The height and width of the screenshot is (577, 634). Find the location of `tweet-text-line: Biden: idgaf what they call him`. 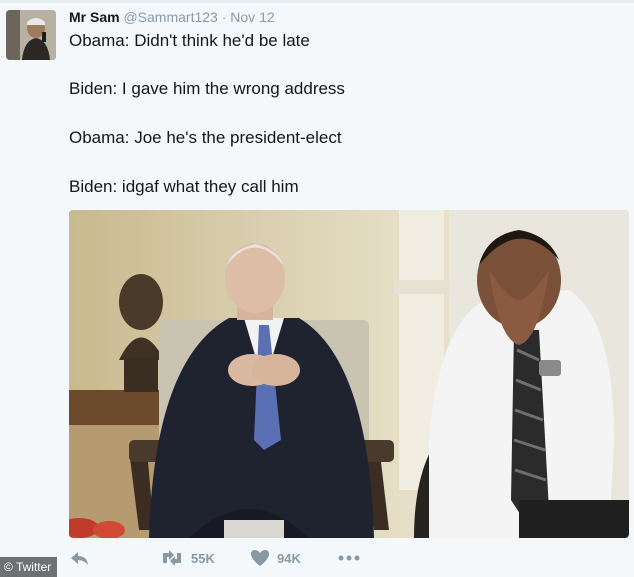

tweet-text-line: Biden: idgaf what they call him is located at coordinates (184, 186).